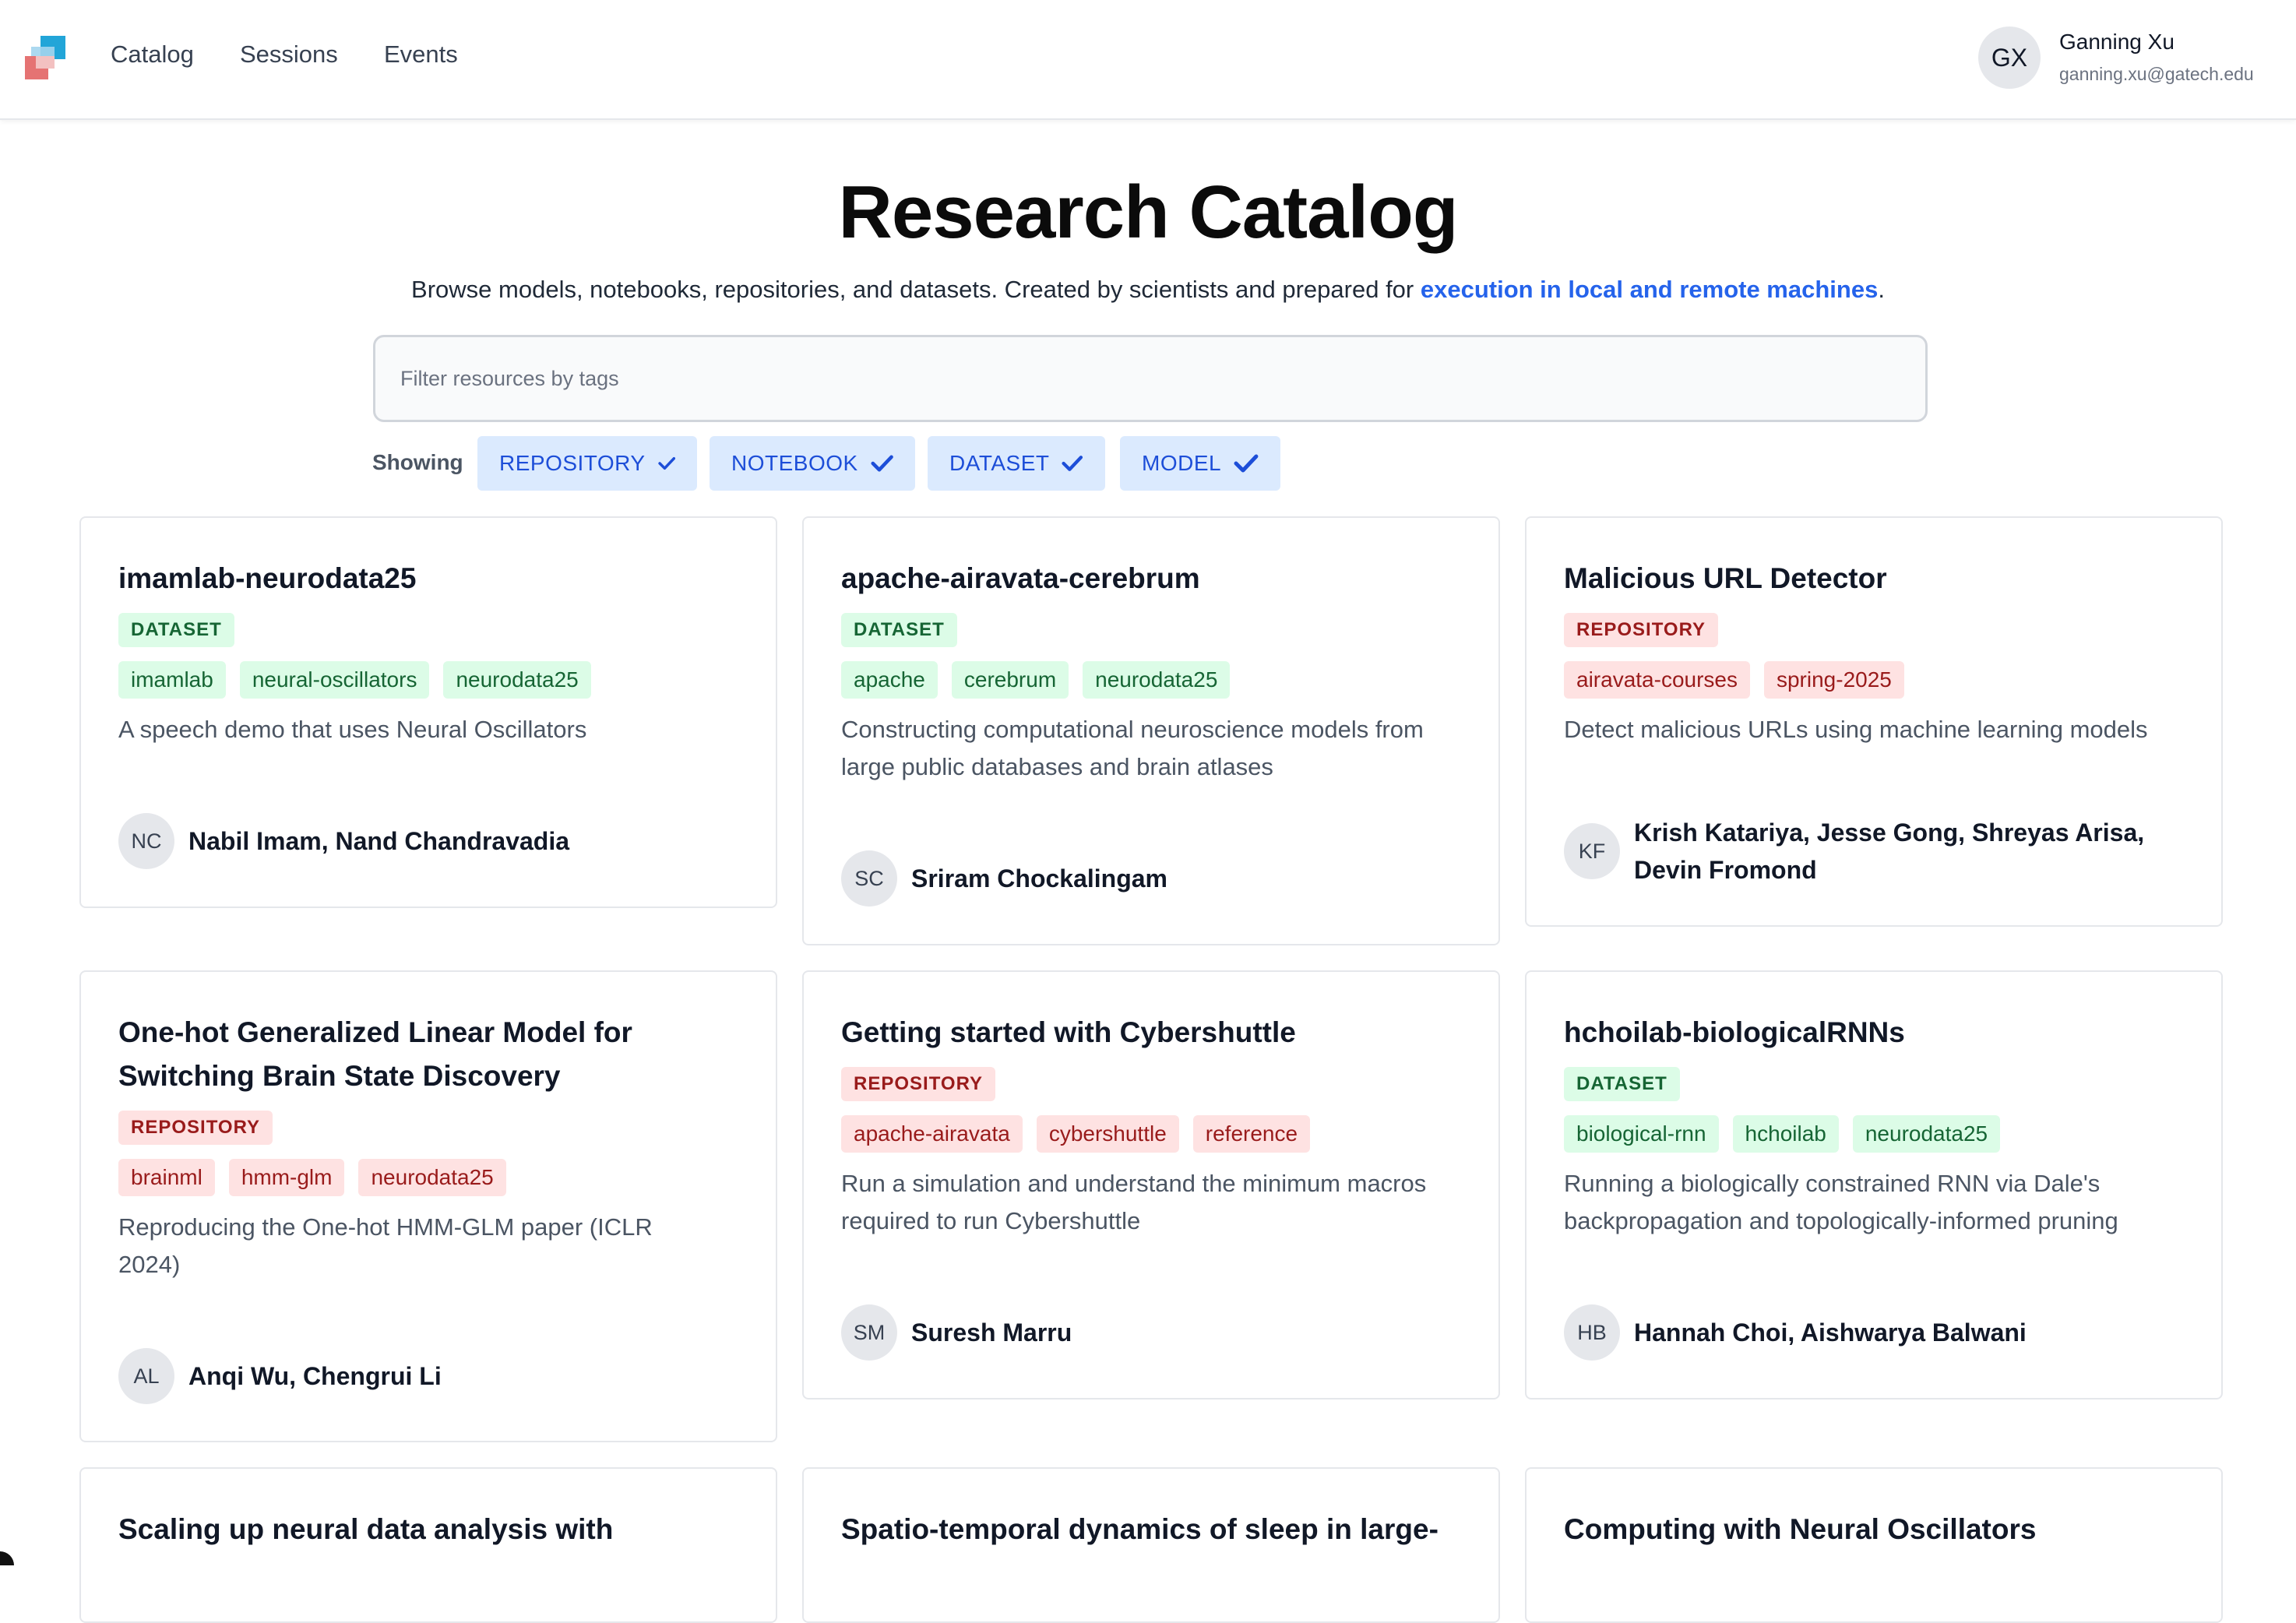 The width and height of the screenshot is (2296, 1623). What do you see at coordinates (1150, 378) in the screenshot?
I see `tag-filter-input` at bounding box center [1150, 378].